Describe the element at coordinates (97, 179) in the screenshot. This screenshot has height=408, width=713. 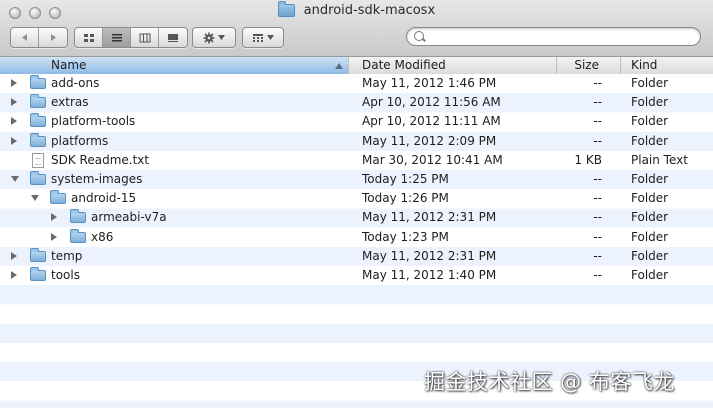
I see `file-name: system-images` at that location.